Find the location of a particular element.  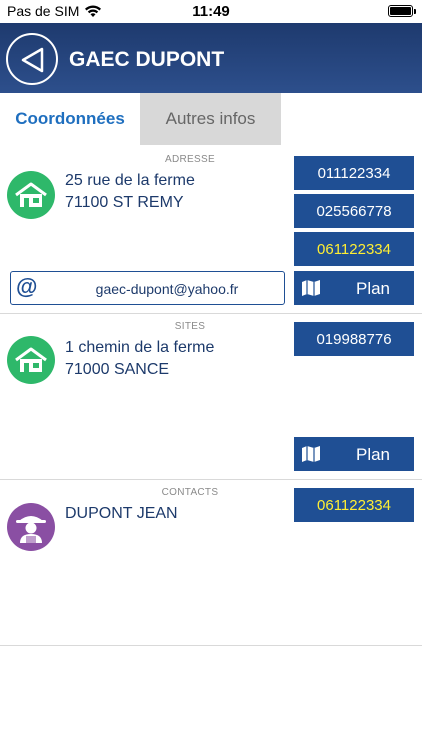

phone-button-1: 011122334 is located at coordinates (354, 173).